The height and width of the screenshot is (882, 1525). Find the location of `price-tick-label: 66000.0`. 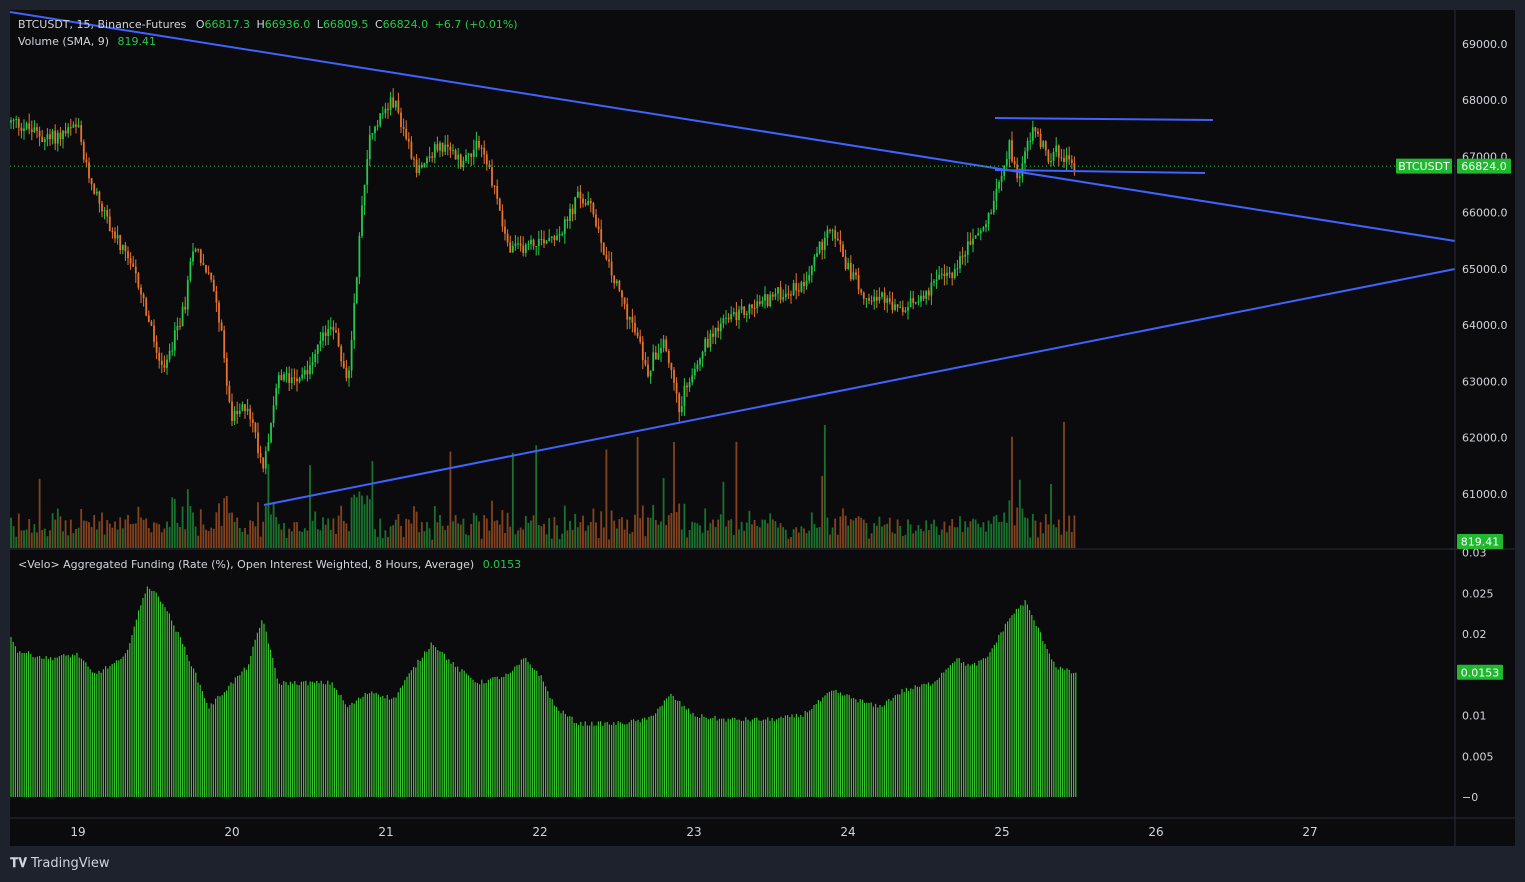

price-tick-label: 66000.0 is located at coordinates (1485, 213).